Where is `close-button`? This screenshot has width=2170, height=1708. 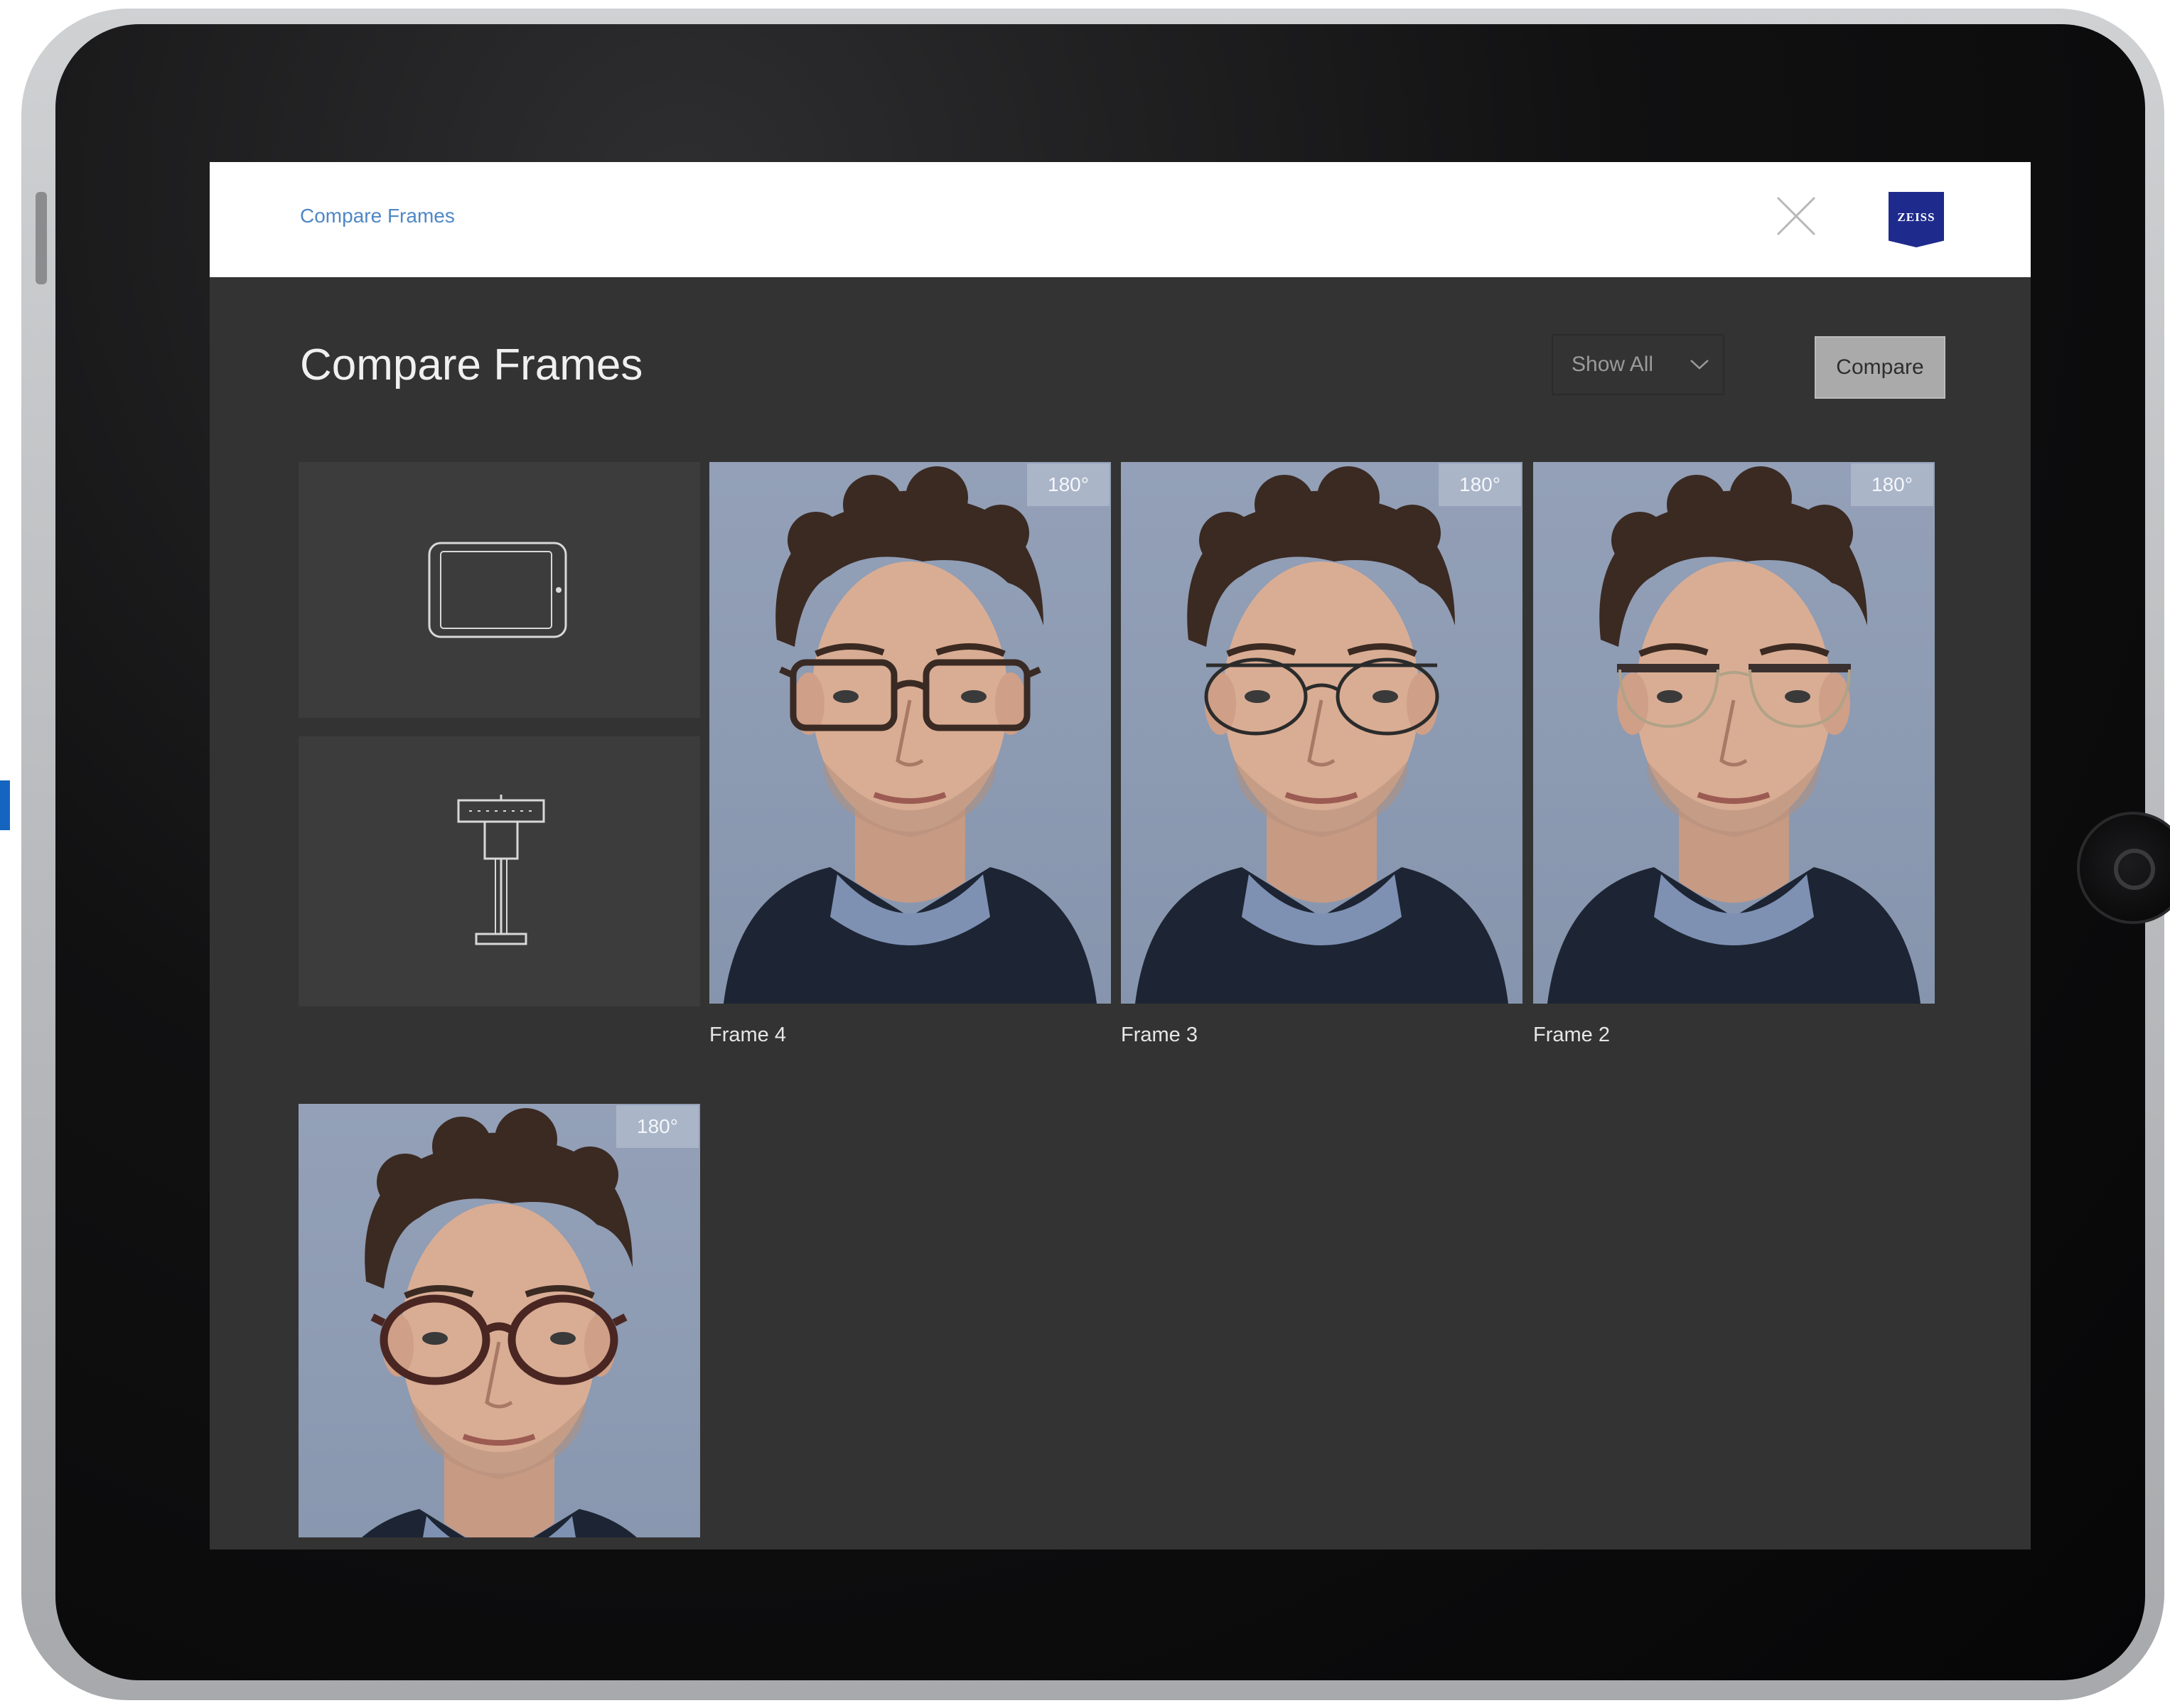 close-button is located at coordinates (1796, 216).